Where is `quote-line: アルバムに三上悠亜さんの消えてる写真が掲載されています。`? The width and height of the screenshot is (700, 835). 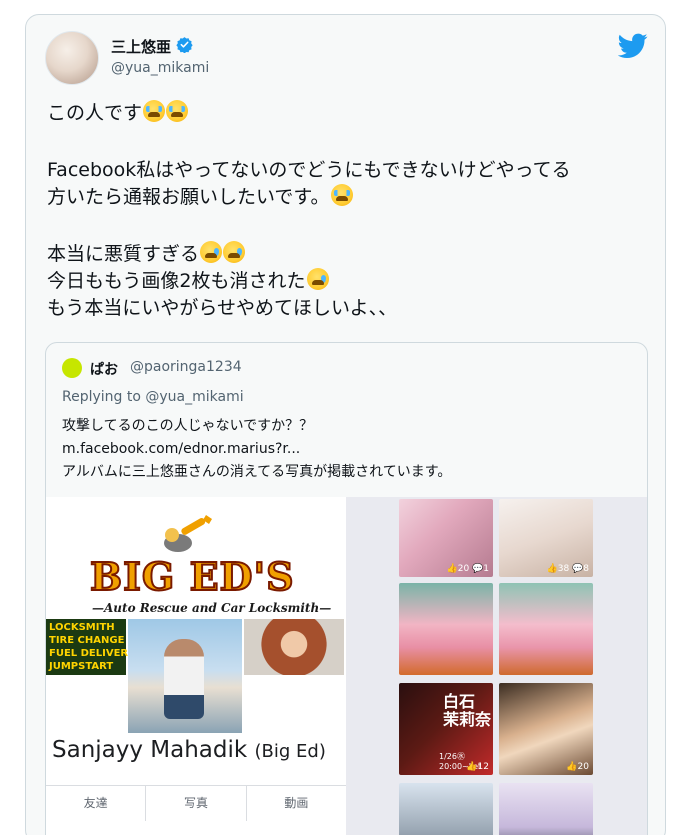
quote-line: アルバムに三上悠亜さんの消えてる写真が掲載されています。 is located at coordinates (257, 472).